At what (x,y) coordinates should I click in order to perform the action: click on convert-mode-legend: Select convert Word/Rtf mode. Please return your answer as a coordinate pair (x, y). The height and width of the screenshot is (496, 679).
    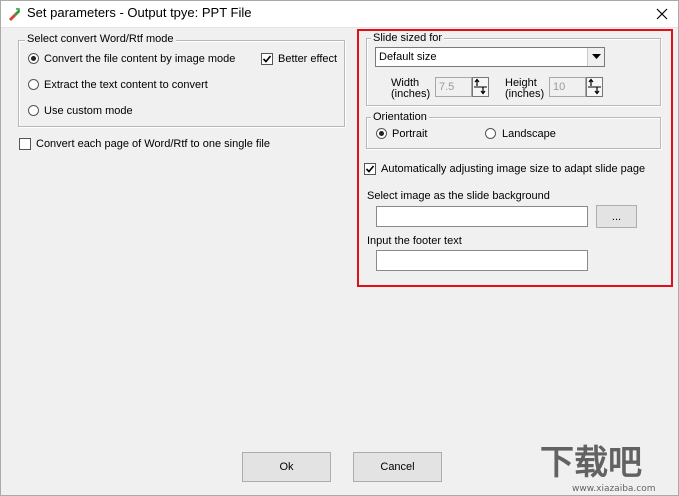
    Looking at the image, I should click on (100, 39).